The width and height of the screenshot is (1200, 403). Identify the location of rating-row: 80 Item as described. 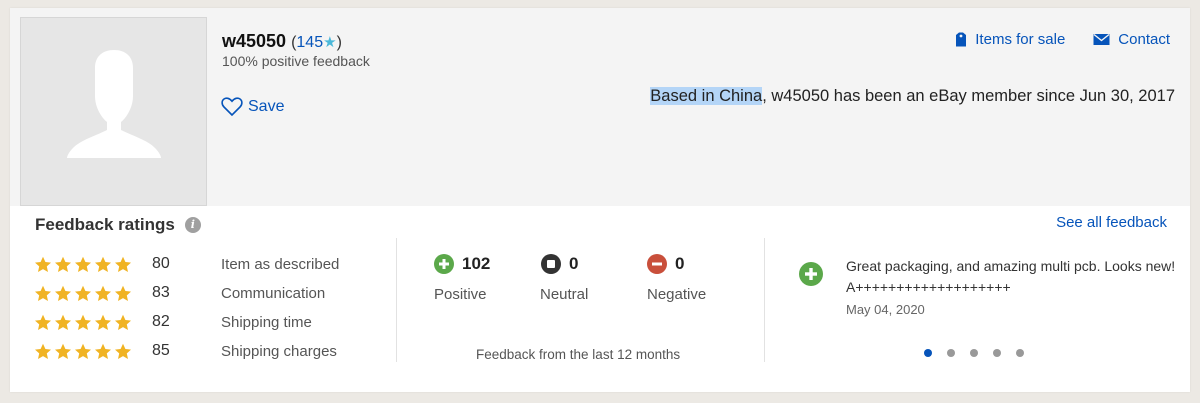
(186, 264).